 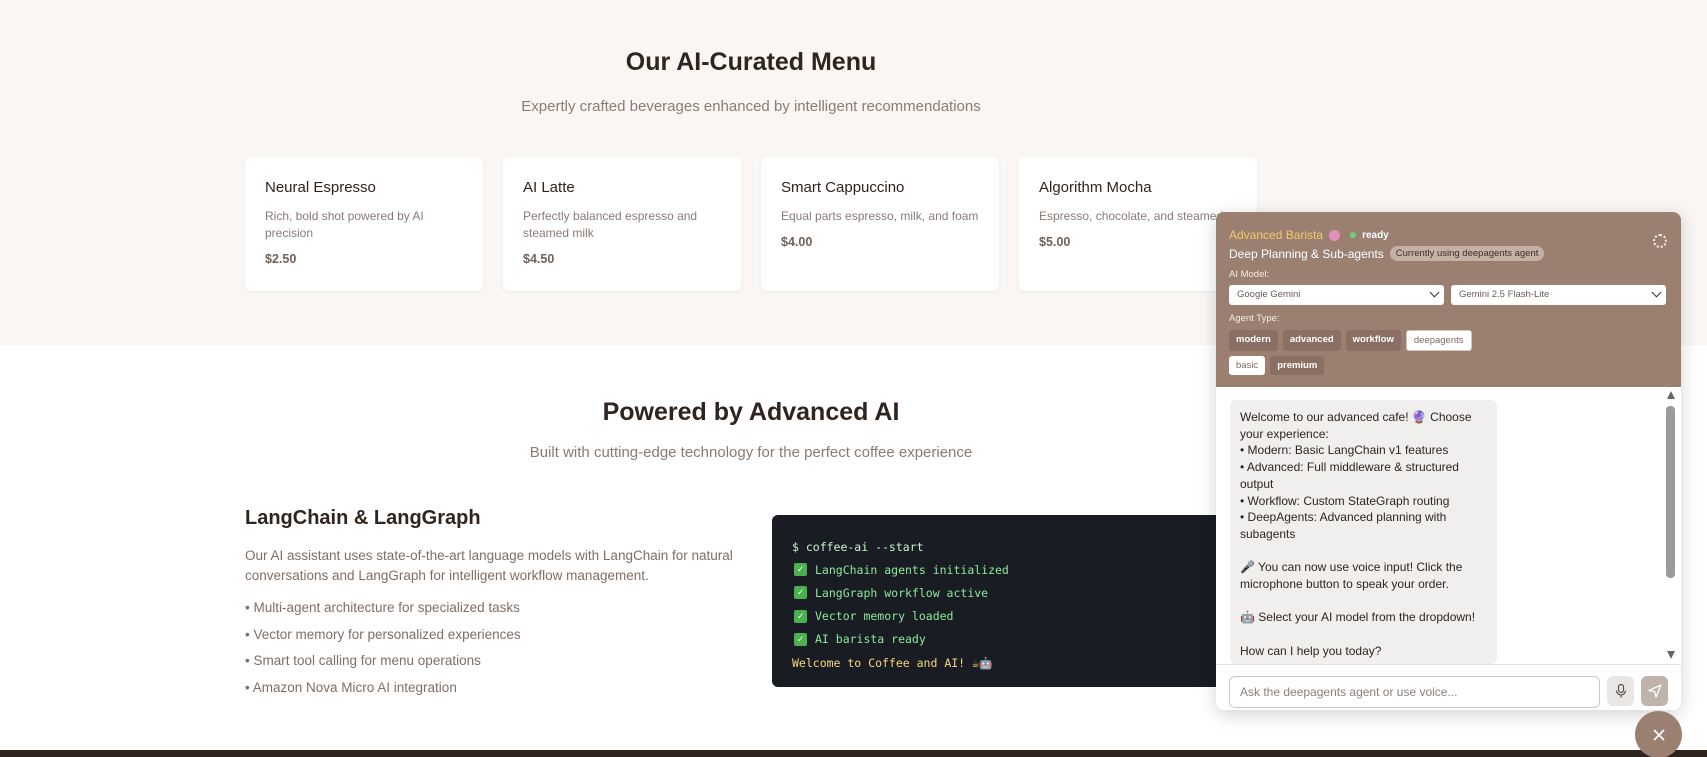 What do you see at coordinates (1002, 639) in the screenshot?
I see `terminal-line: ✓ AI barista ready` at bounding box center [1002, 639].